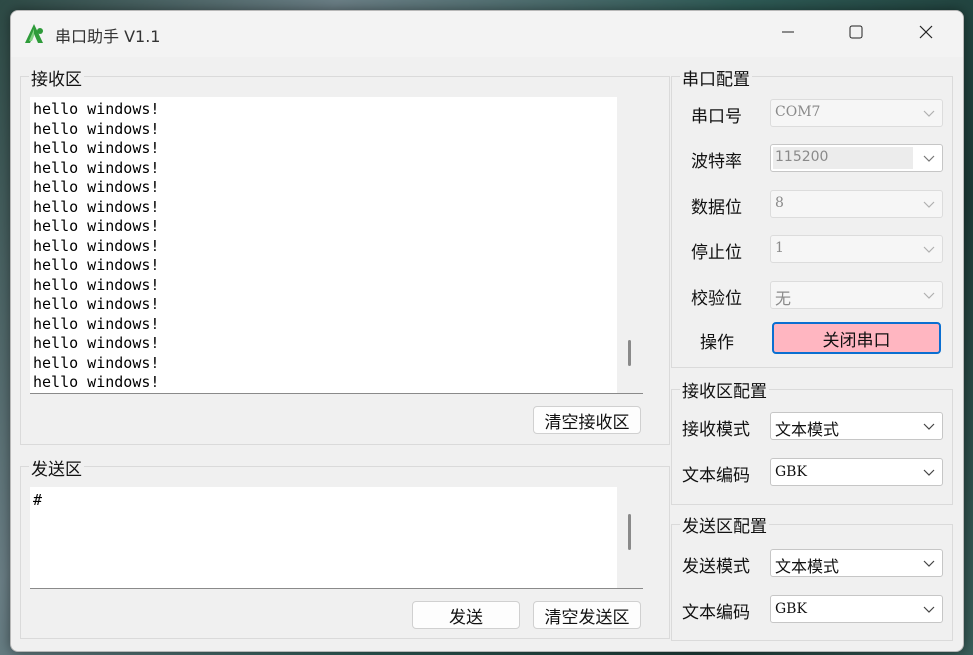 Image resolution: width=973 pixels, height=655 pixels. Describe the element at coordinates (716, 567) in the screenshot. I see `send-mode-label: 发送模式` at that location.